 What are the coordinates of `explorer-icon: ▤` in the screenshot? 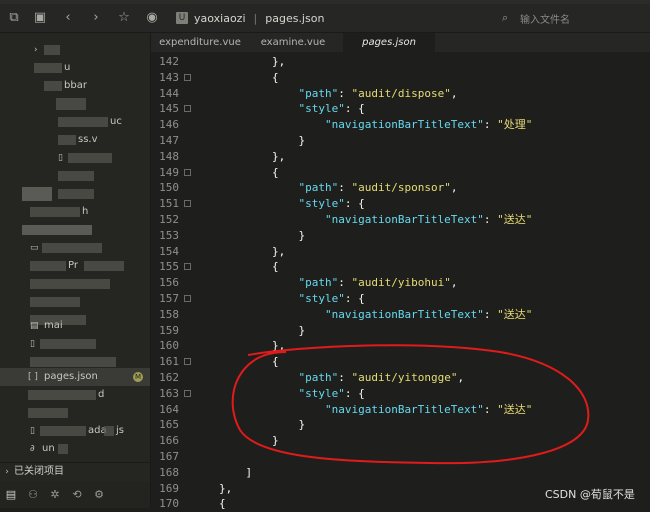 It's located at (11, 494).